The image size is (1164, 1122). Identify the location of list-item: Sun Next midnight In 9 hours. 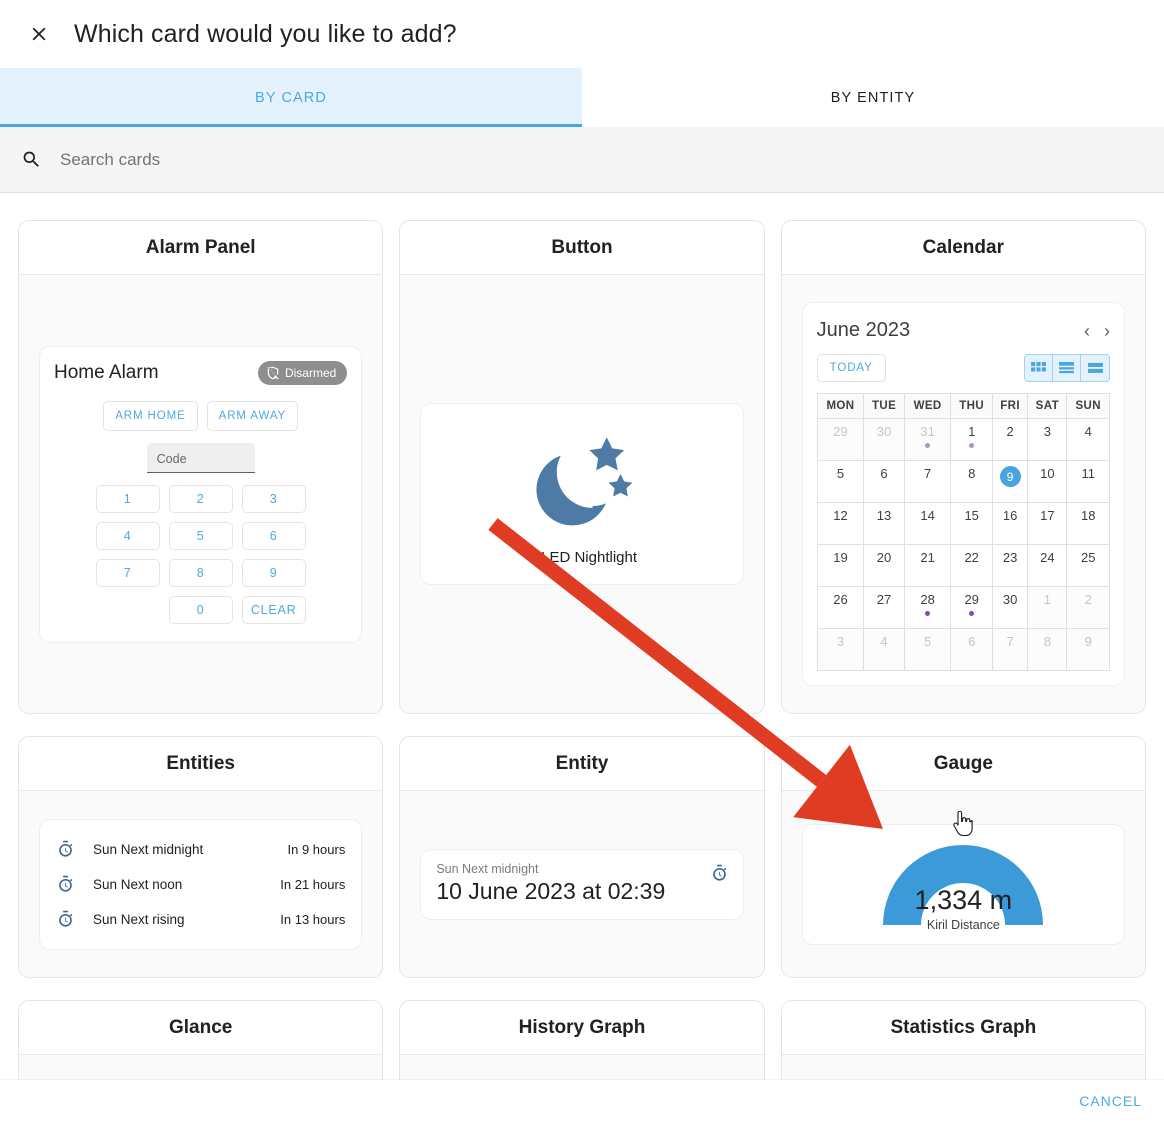
(200, 849).